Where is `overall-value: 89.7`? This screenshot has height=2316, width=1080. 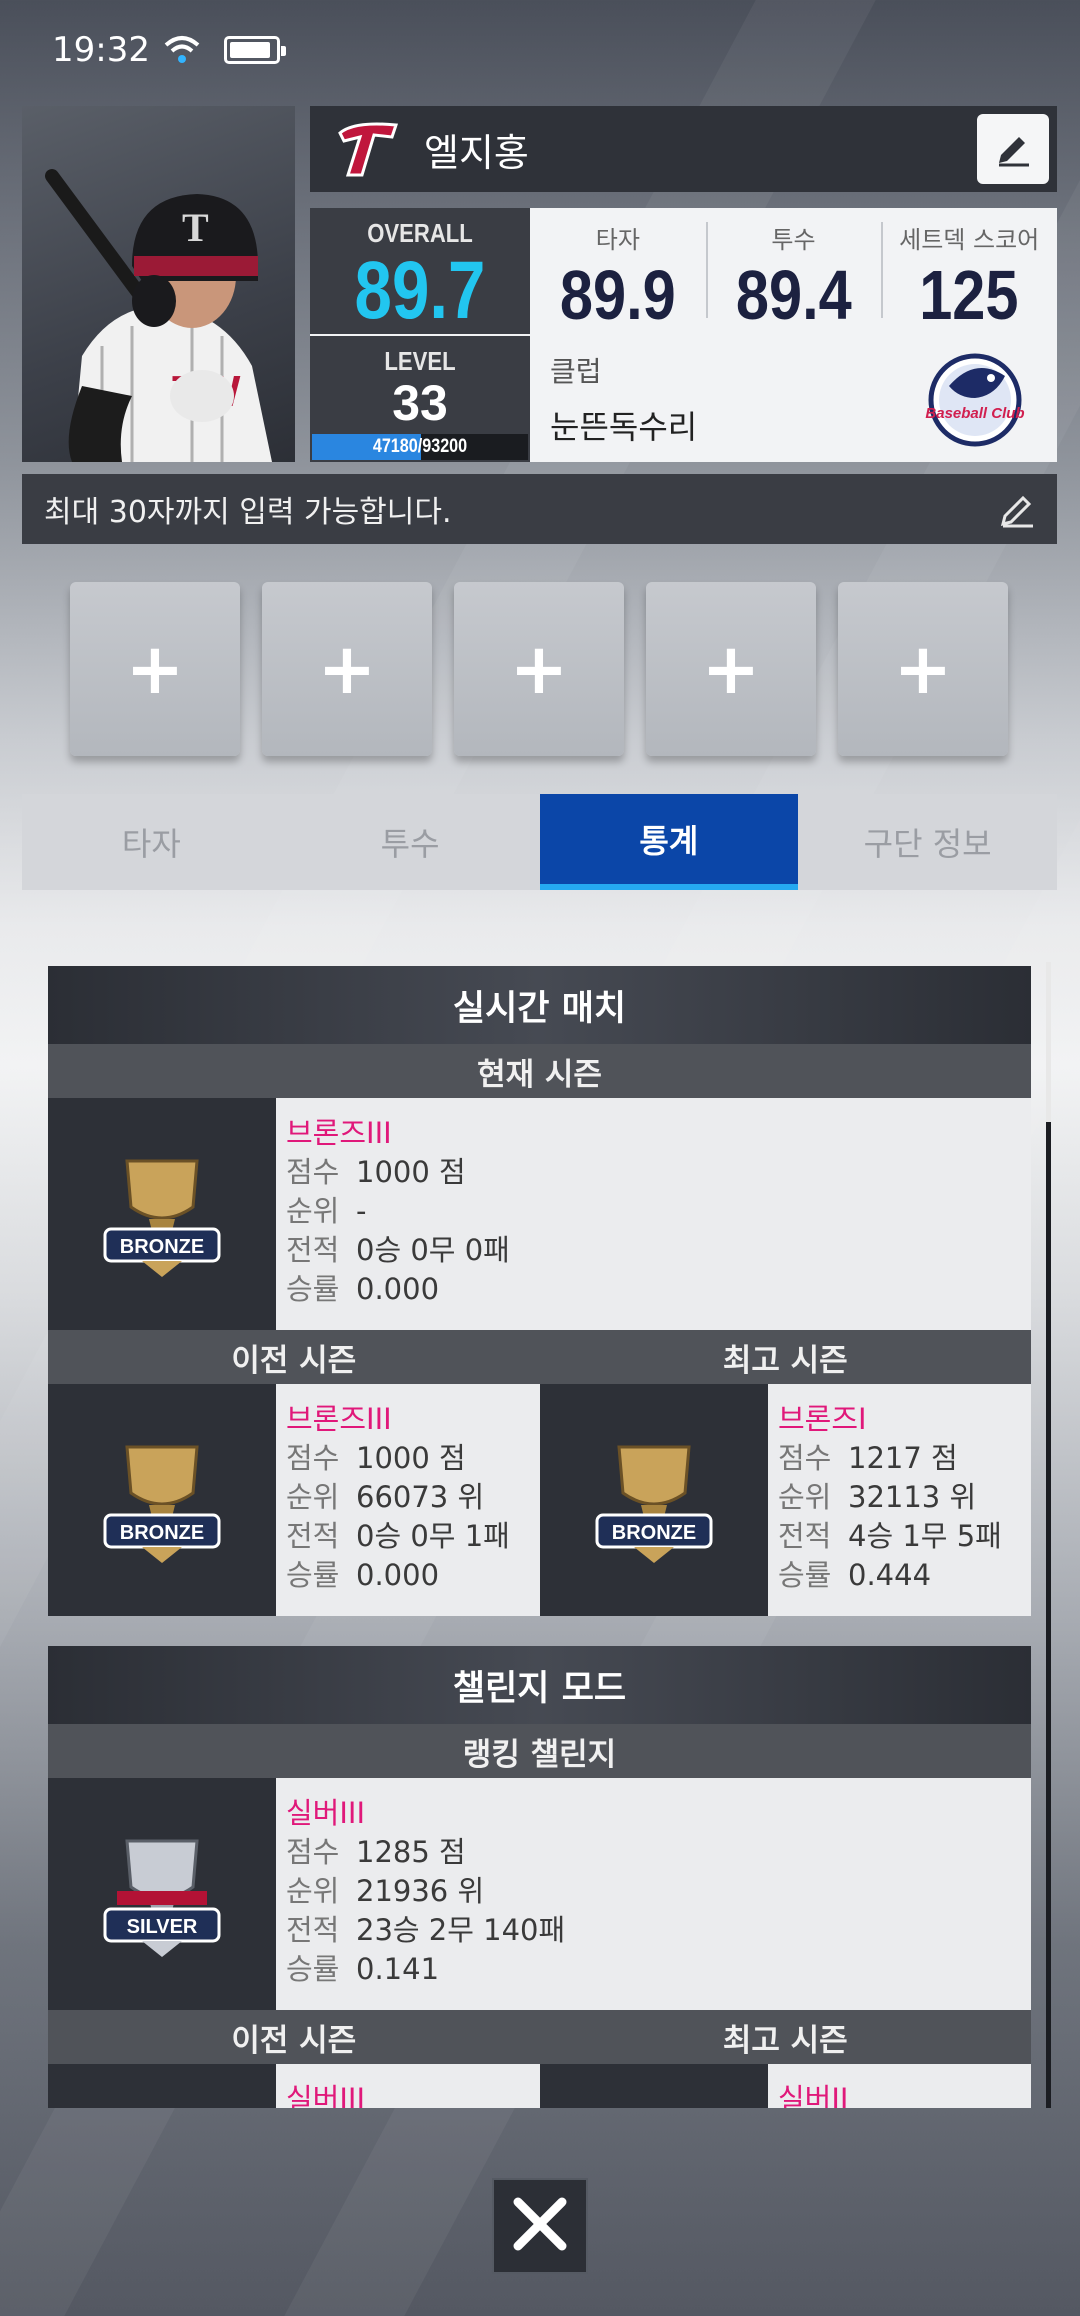 overall-value: 89.7 is located at coordinates (420, 290).